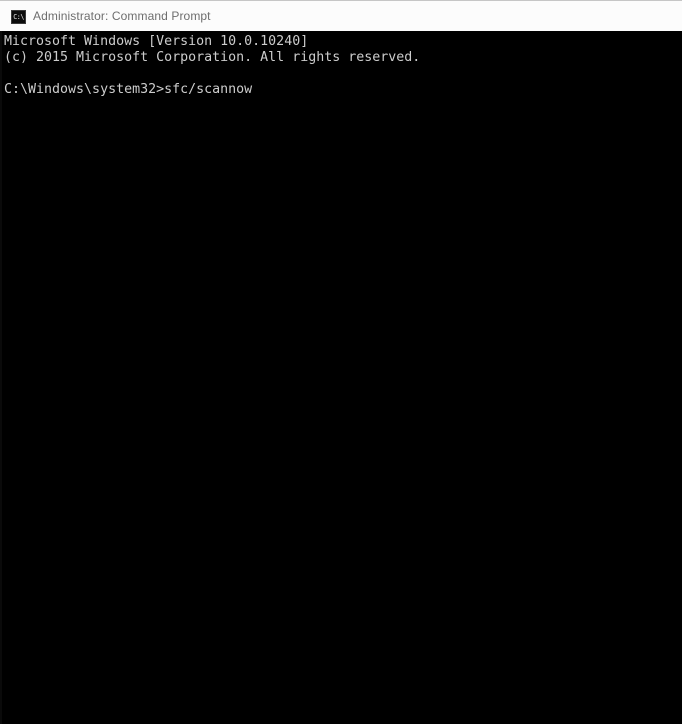 Image resolution: width=682 pixels, height=724 pixels. I want to click on text-caret, so click(256, 100).